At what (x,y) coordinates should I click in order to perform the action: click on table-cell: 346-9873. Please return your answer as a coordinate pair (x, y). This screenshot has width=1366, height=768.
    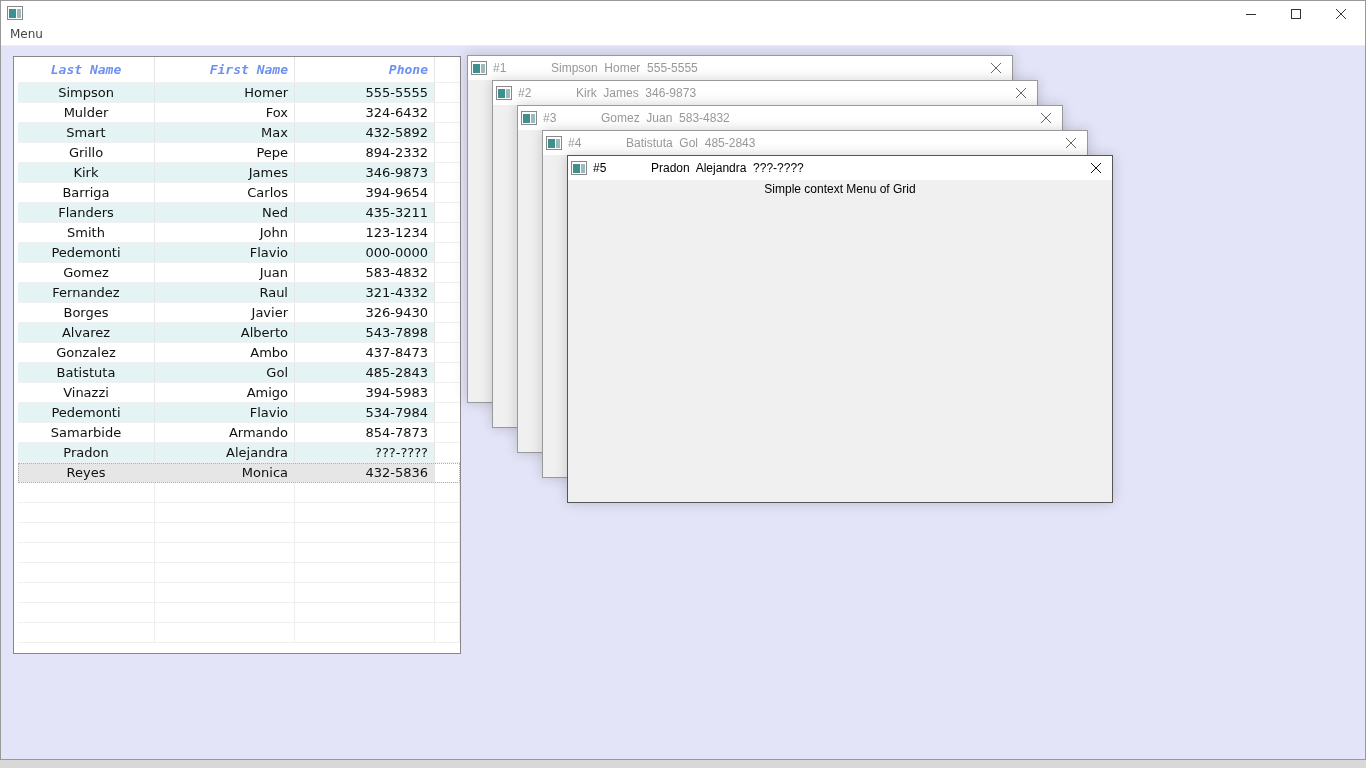
    Looking at the image, I should click on (365, 172).